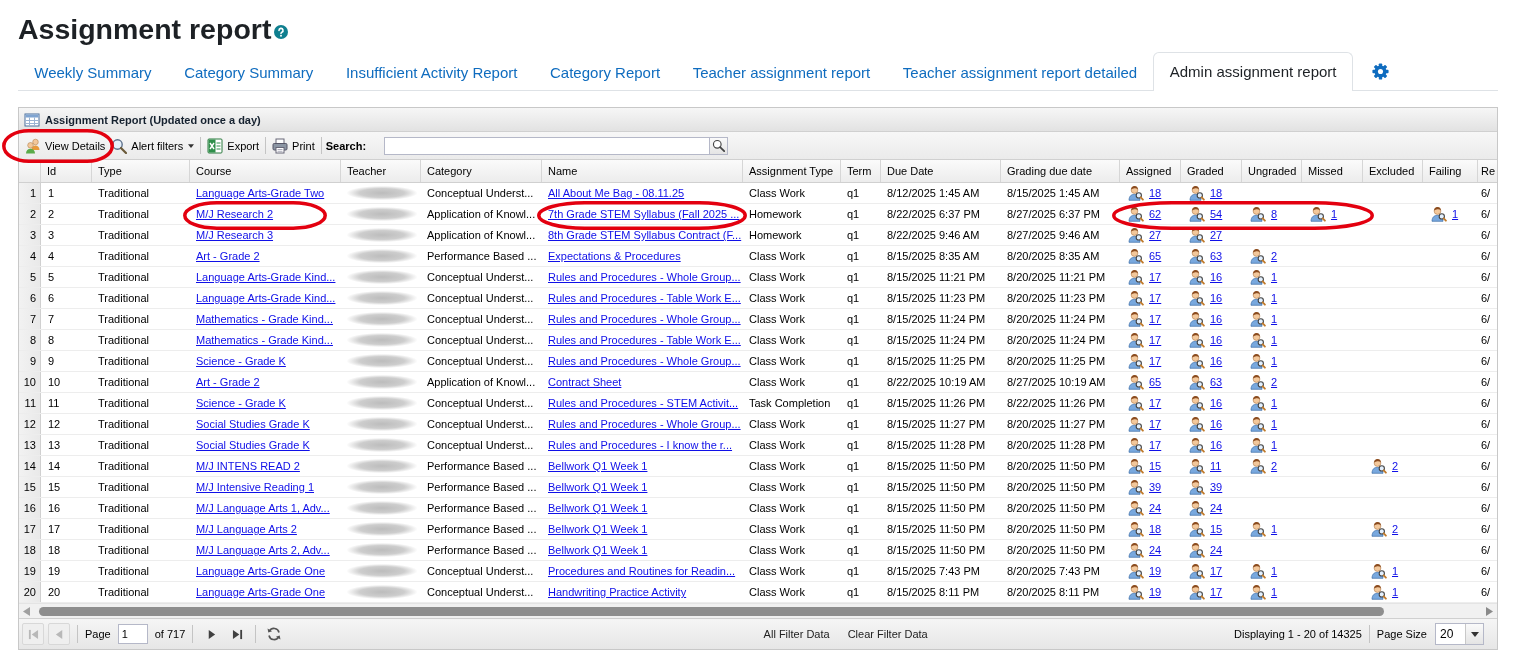  What do you see at coordinates (711, 611) in the screenshot?
I see `scrollbar-thumb` at bounding box center [711, 611].